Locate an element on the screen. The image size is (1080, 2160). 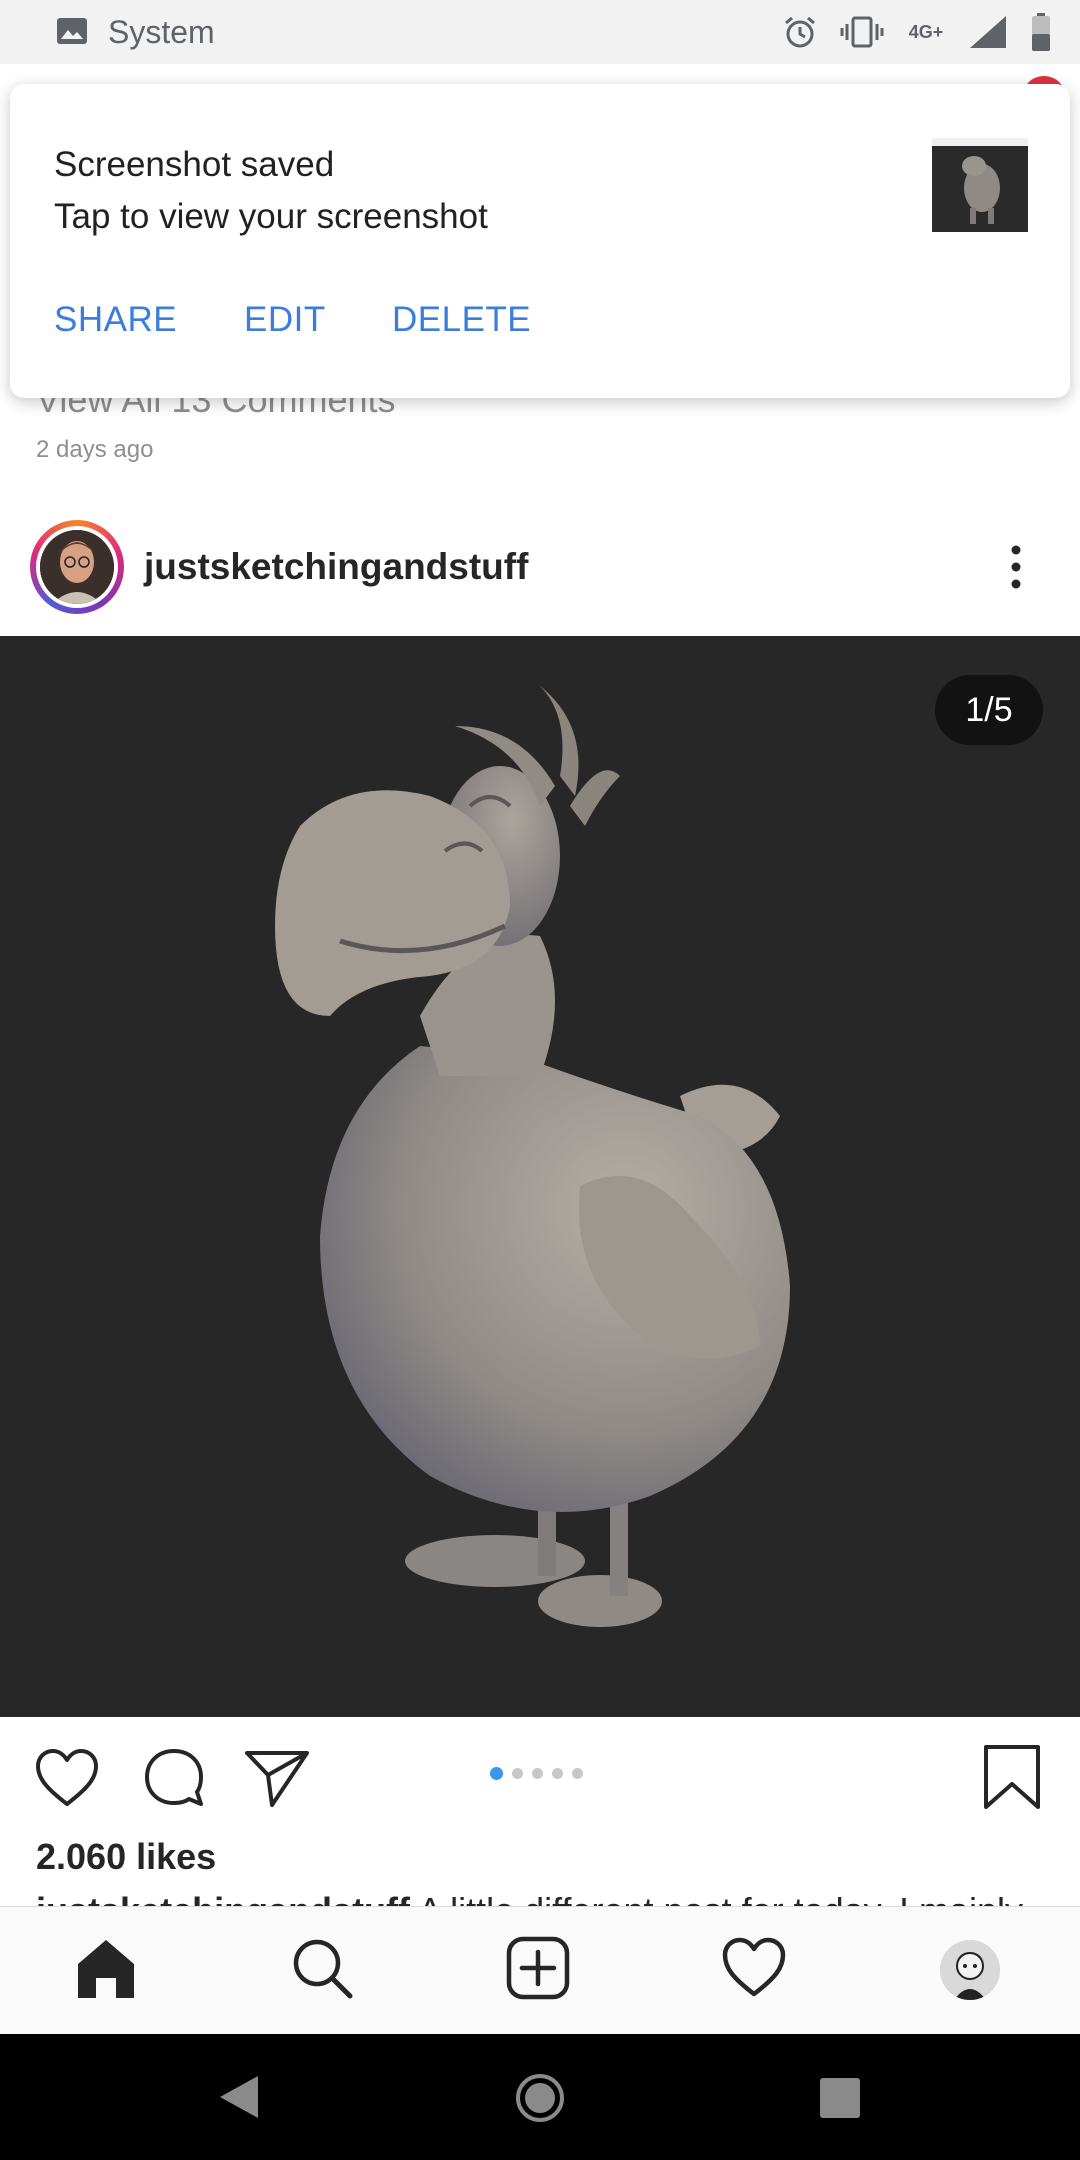
avatar is located at coordinates (77, 567).